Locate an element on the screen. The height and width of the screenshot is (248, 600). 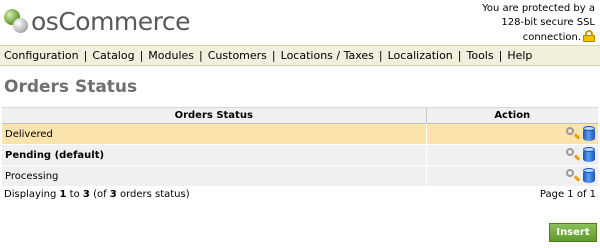
nav-item-catalog: Catalog is located at coordinates (113, 55).